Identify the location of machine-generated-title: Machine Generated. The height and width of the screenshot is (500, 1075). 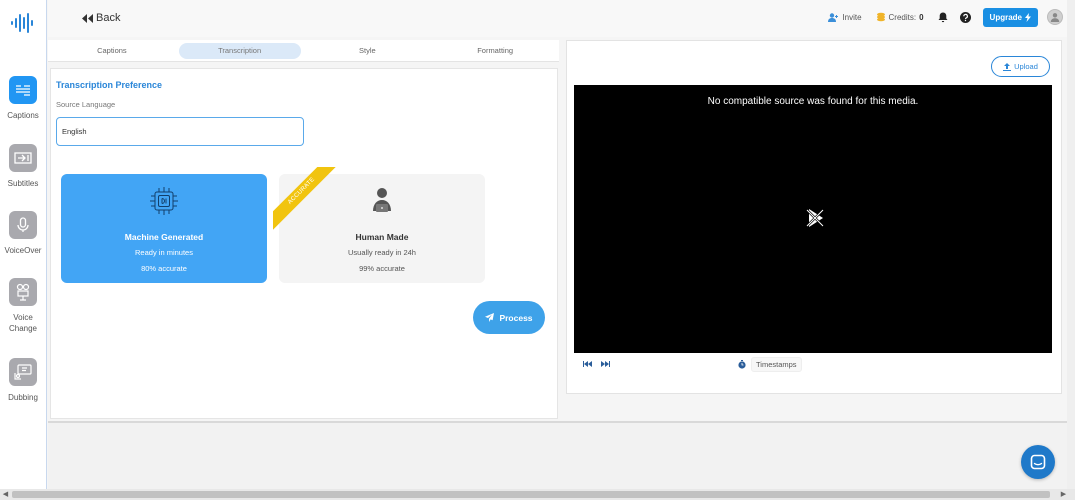
(164, 237).